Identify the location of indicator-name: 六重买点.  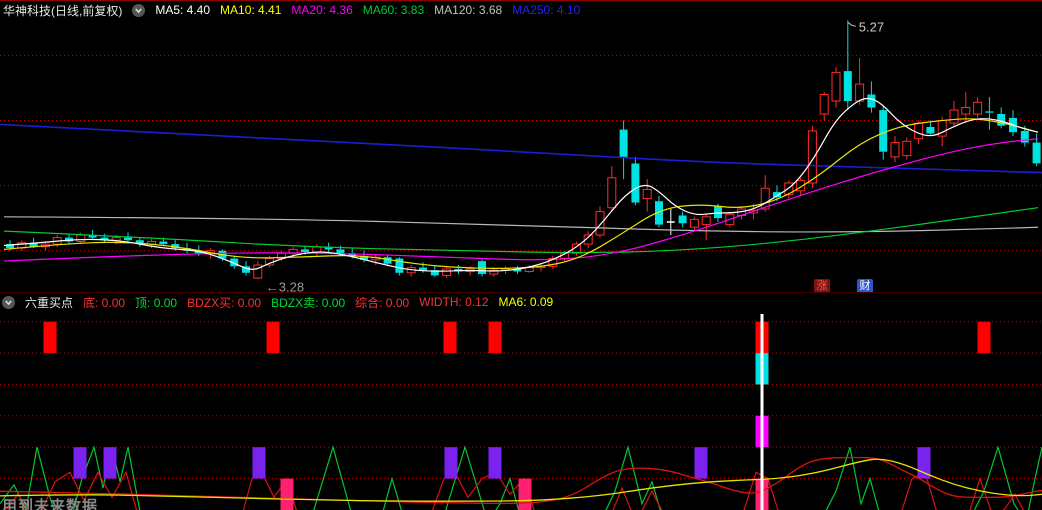
(49, 302).